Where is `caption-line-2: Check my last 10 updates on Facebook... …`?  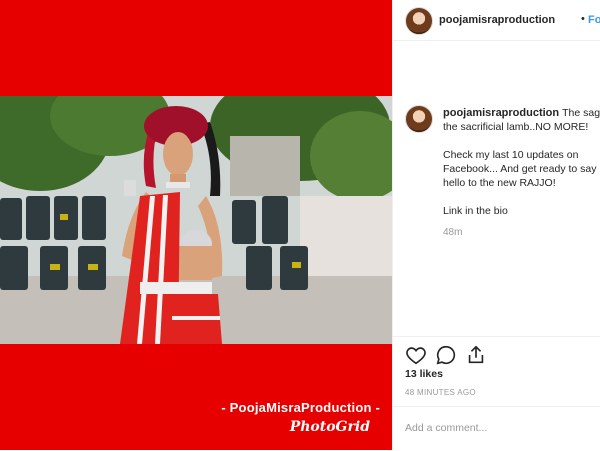
caption-line-2: Check my last 10 updates on Facebook... … is located at coordinates (520, 169).